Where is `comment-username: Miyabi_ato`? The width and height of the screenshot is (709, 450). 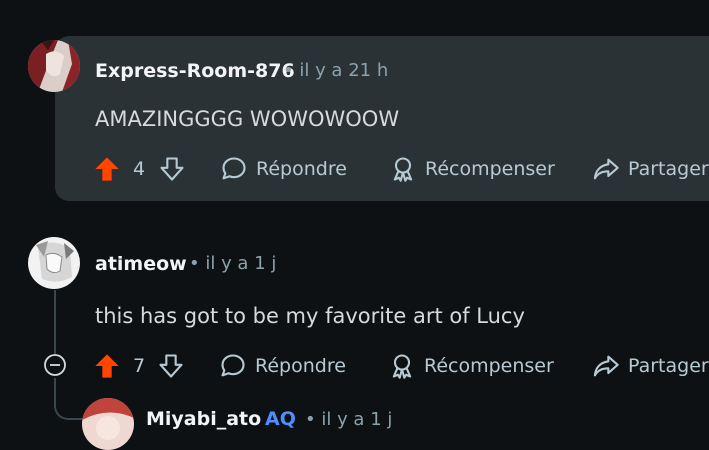
comment-username: Miyabi_ato is located at coordinates (203, 419).